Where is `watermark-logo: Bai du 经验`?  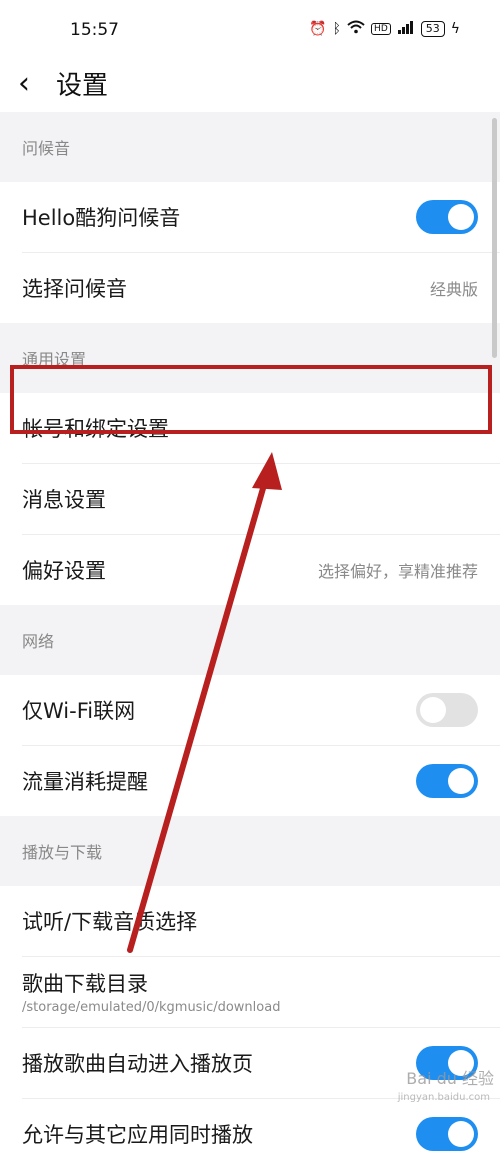
watermark-logo: Bai du 经验 is located at coordinates (450, 1078).